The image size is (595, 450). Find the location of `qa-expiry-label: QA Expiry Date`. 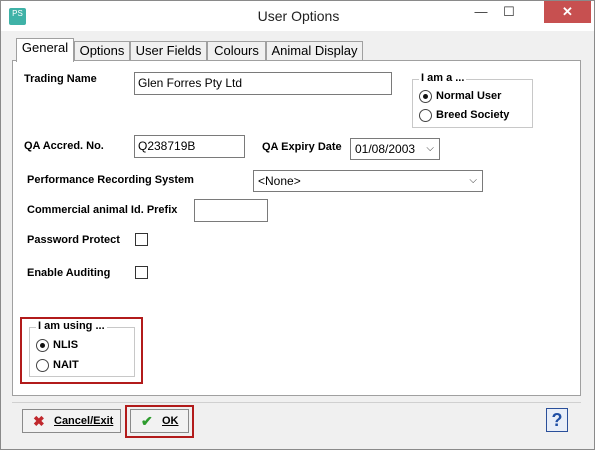

qa-expiry-label: QA Expiry Date is located at coordinates (302, 147).